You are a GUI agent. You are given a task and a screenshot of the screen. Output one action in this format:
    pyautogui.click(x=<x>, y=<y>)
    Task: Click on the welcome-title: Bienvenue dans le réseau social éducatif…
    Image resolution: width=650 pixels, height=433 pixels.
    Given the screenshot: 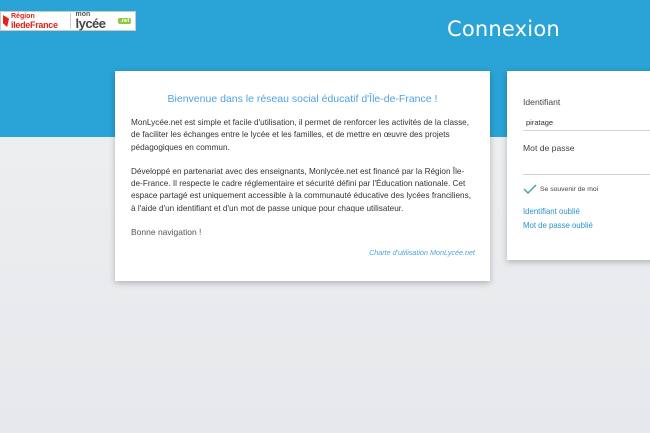 What is the action you would take?
    pyautogui.click(x=302, y=99)
    